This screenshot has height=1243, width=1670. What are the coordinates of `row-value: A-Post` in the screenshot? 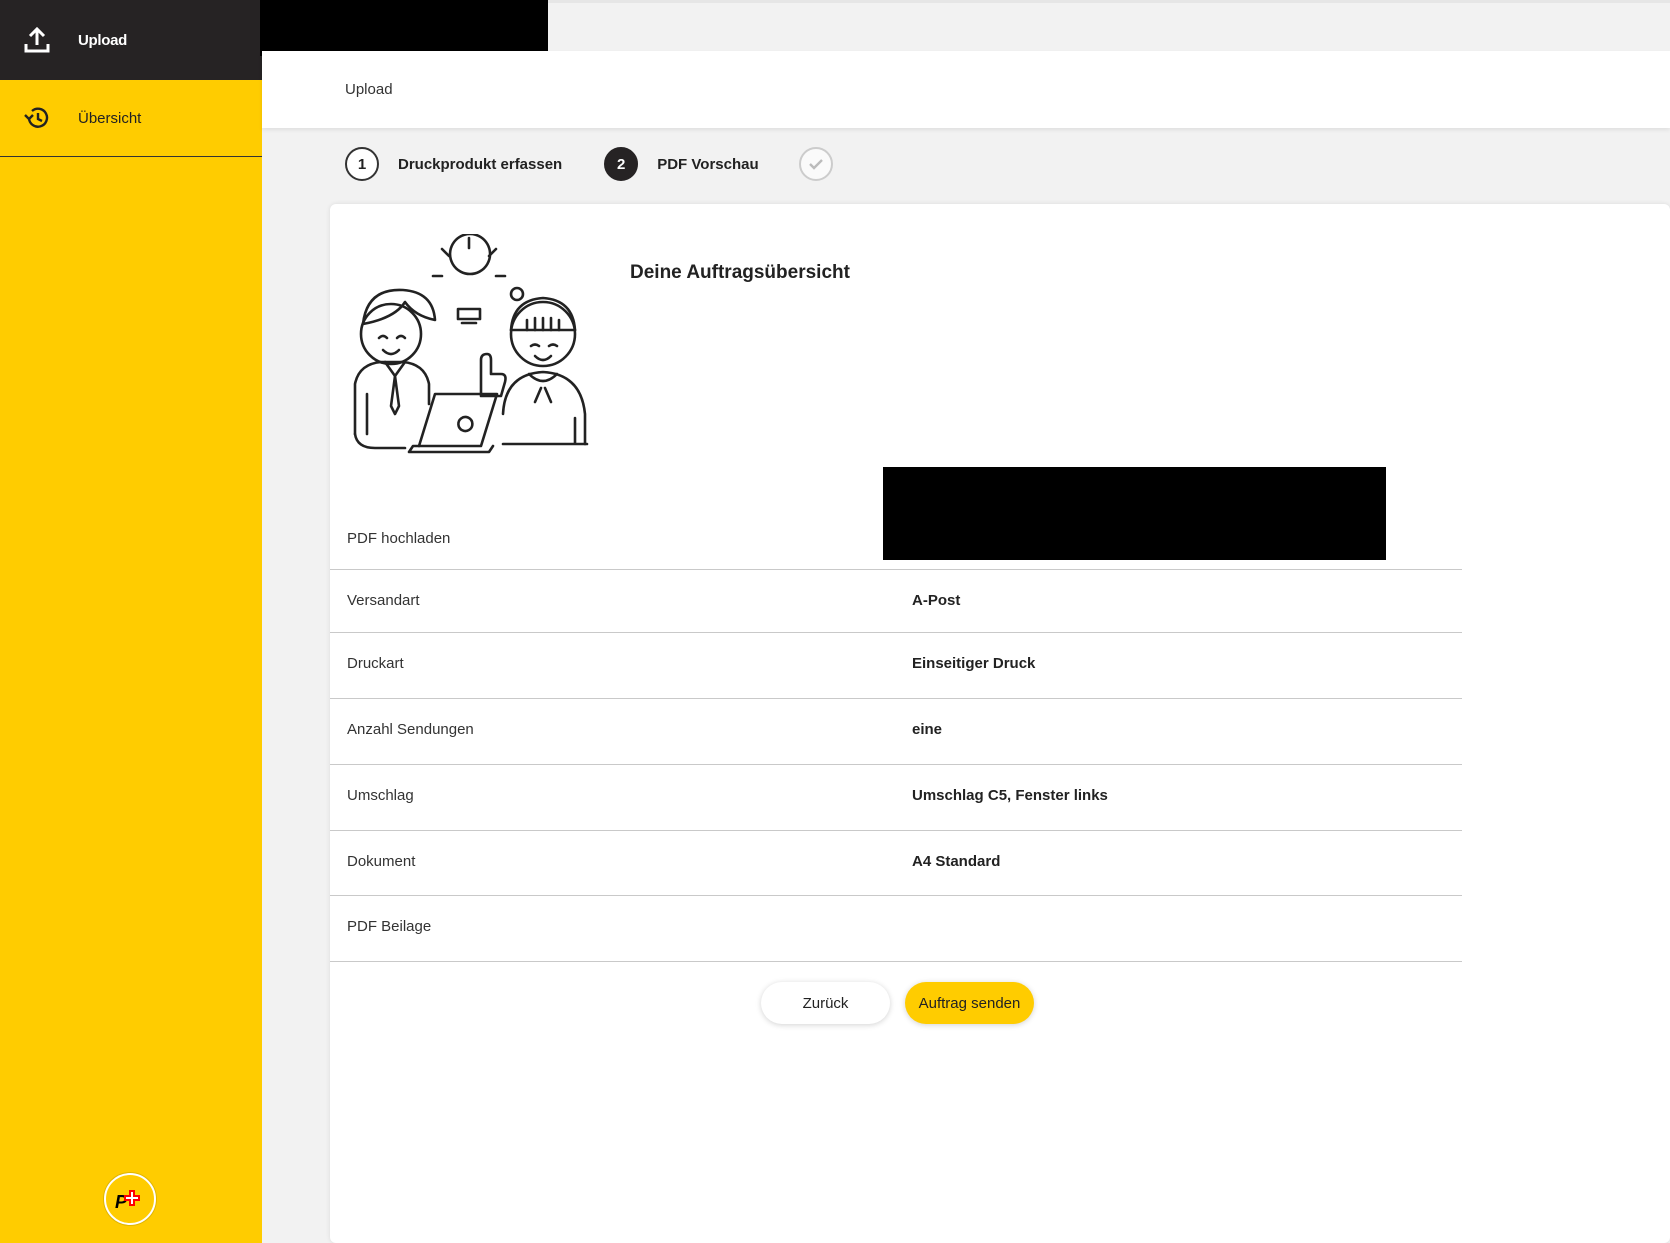 It's located at (936, 600).